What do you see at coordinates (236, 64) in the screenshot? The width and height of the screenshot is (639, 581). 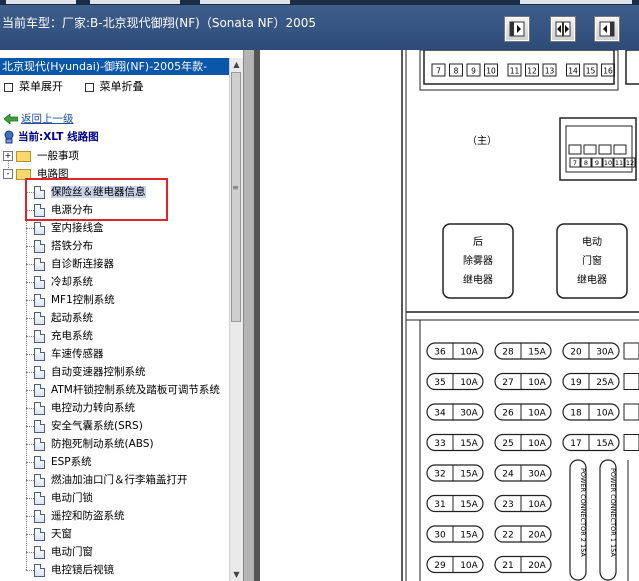 I see `scroll-up-icon: ▲` at bounding box center [236, 64].